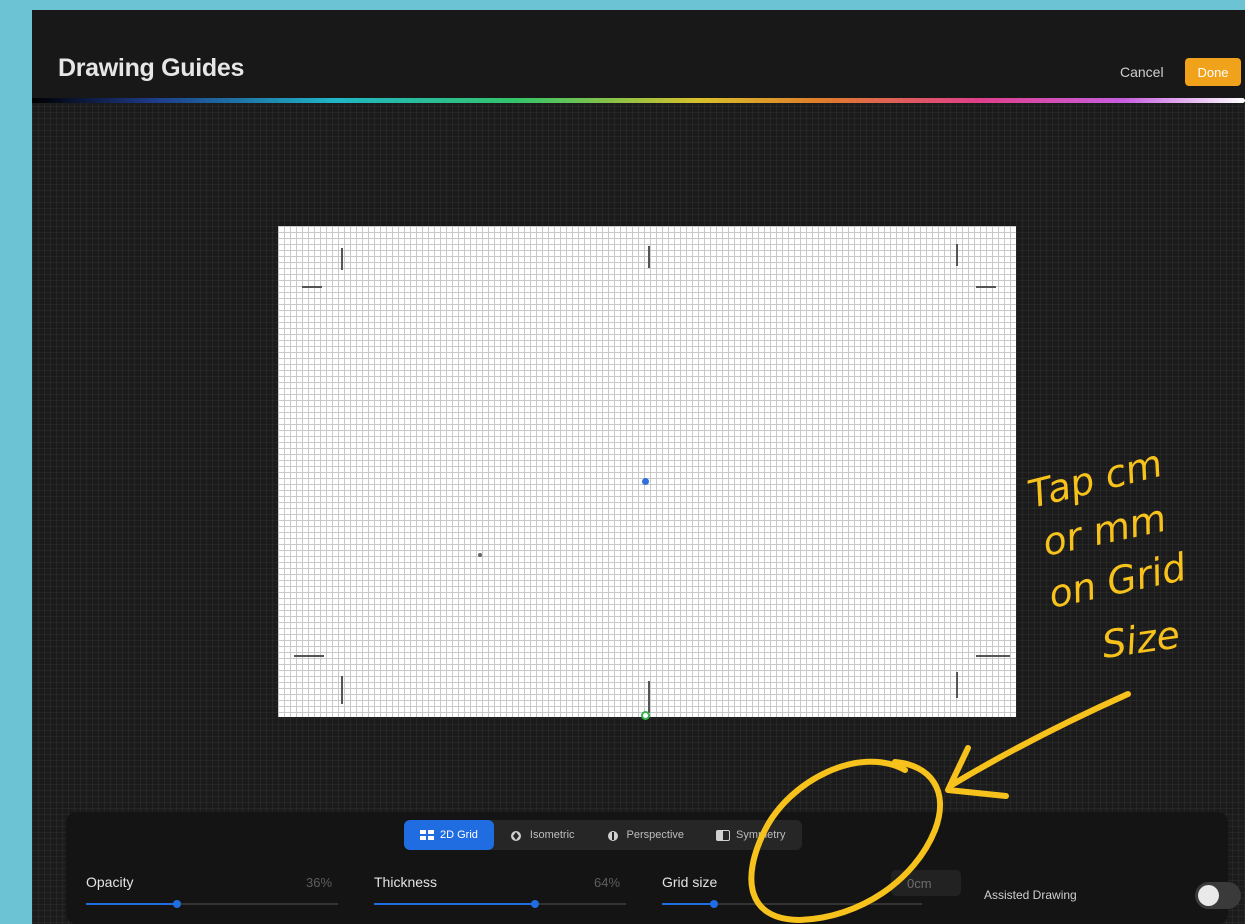  Describe the element at coordinates (110, 882) in the screenshot. I see `opacity-label: Opacity` at that location.